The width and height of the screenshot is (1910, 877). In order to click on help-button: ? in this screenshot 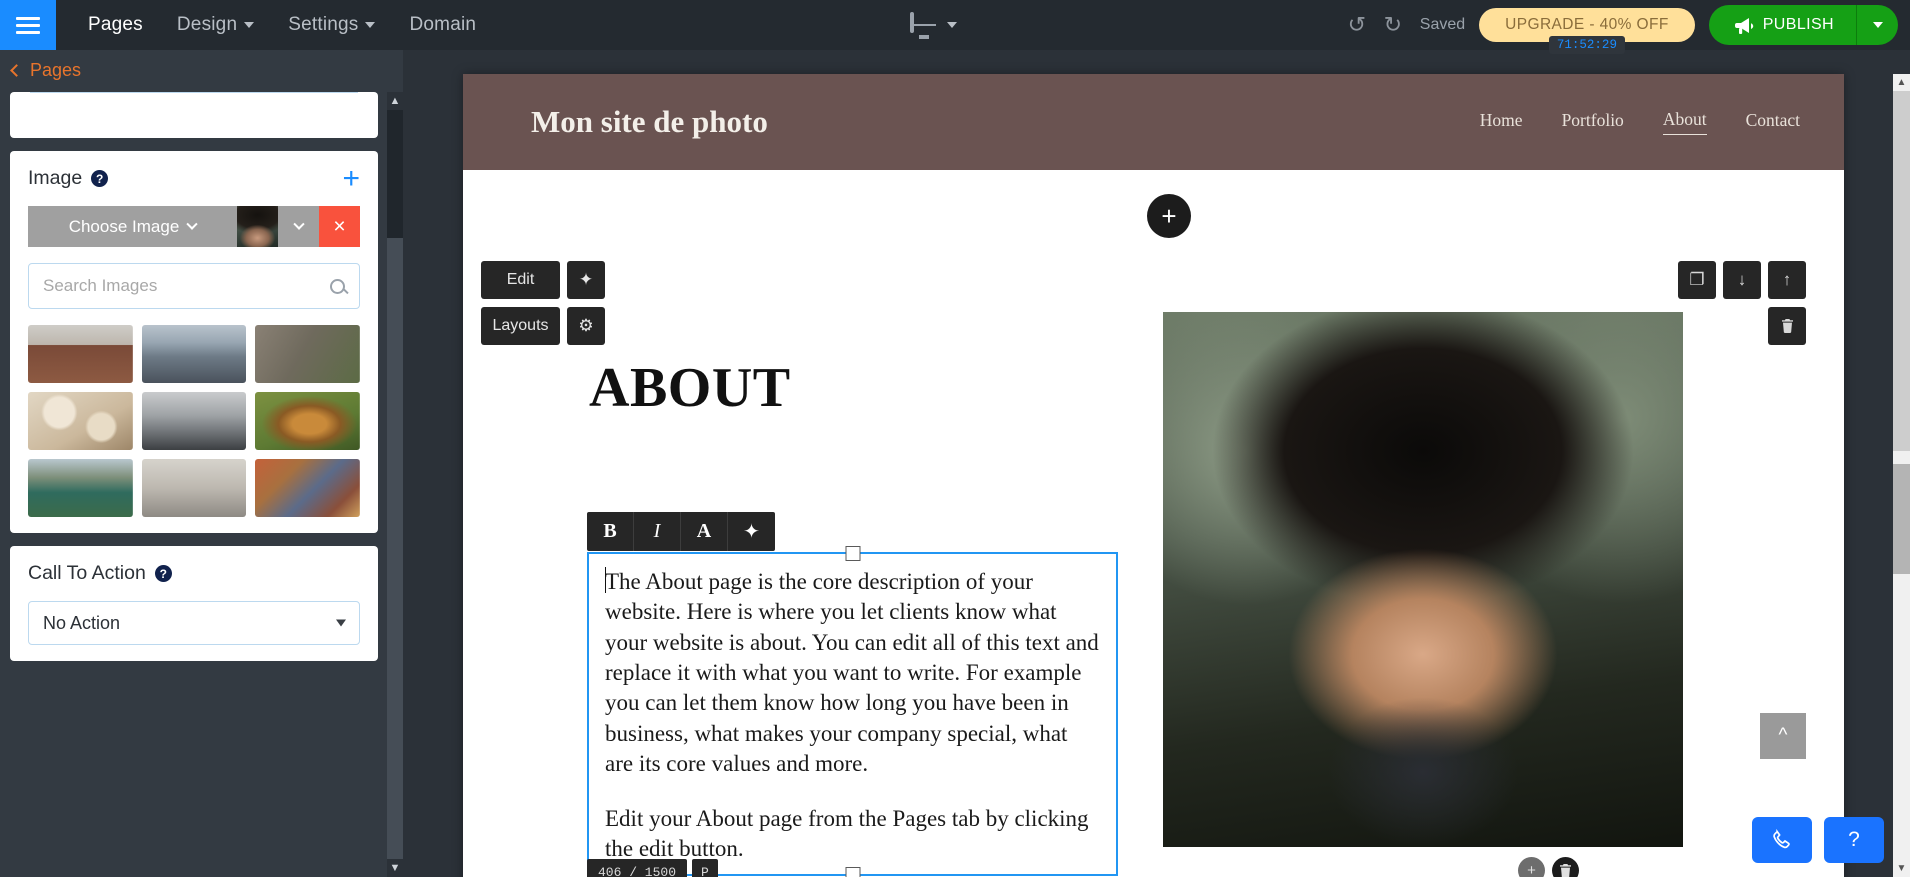, I will do `click(1854, 840)`.